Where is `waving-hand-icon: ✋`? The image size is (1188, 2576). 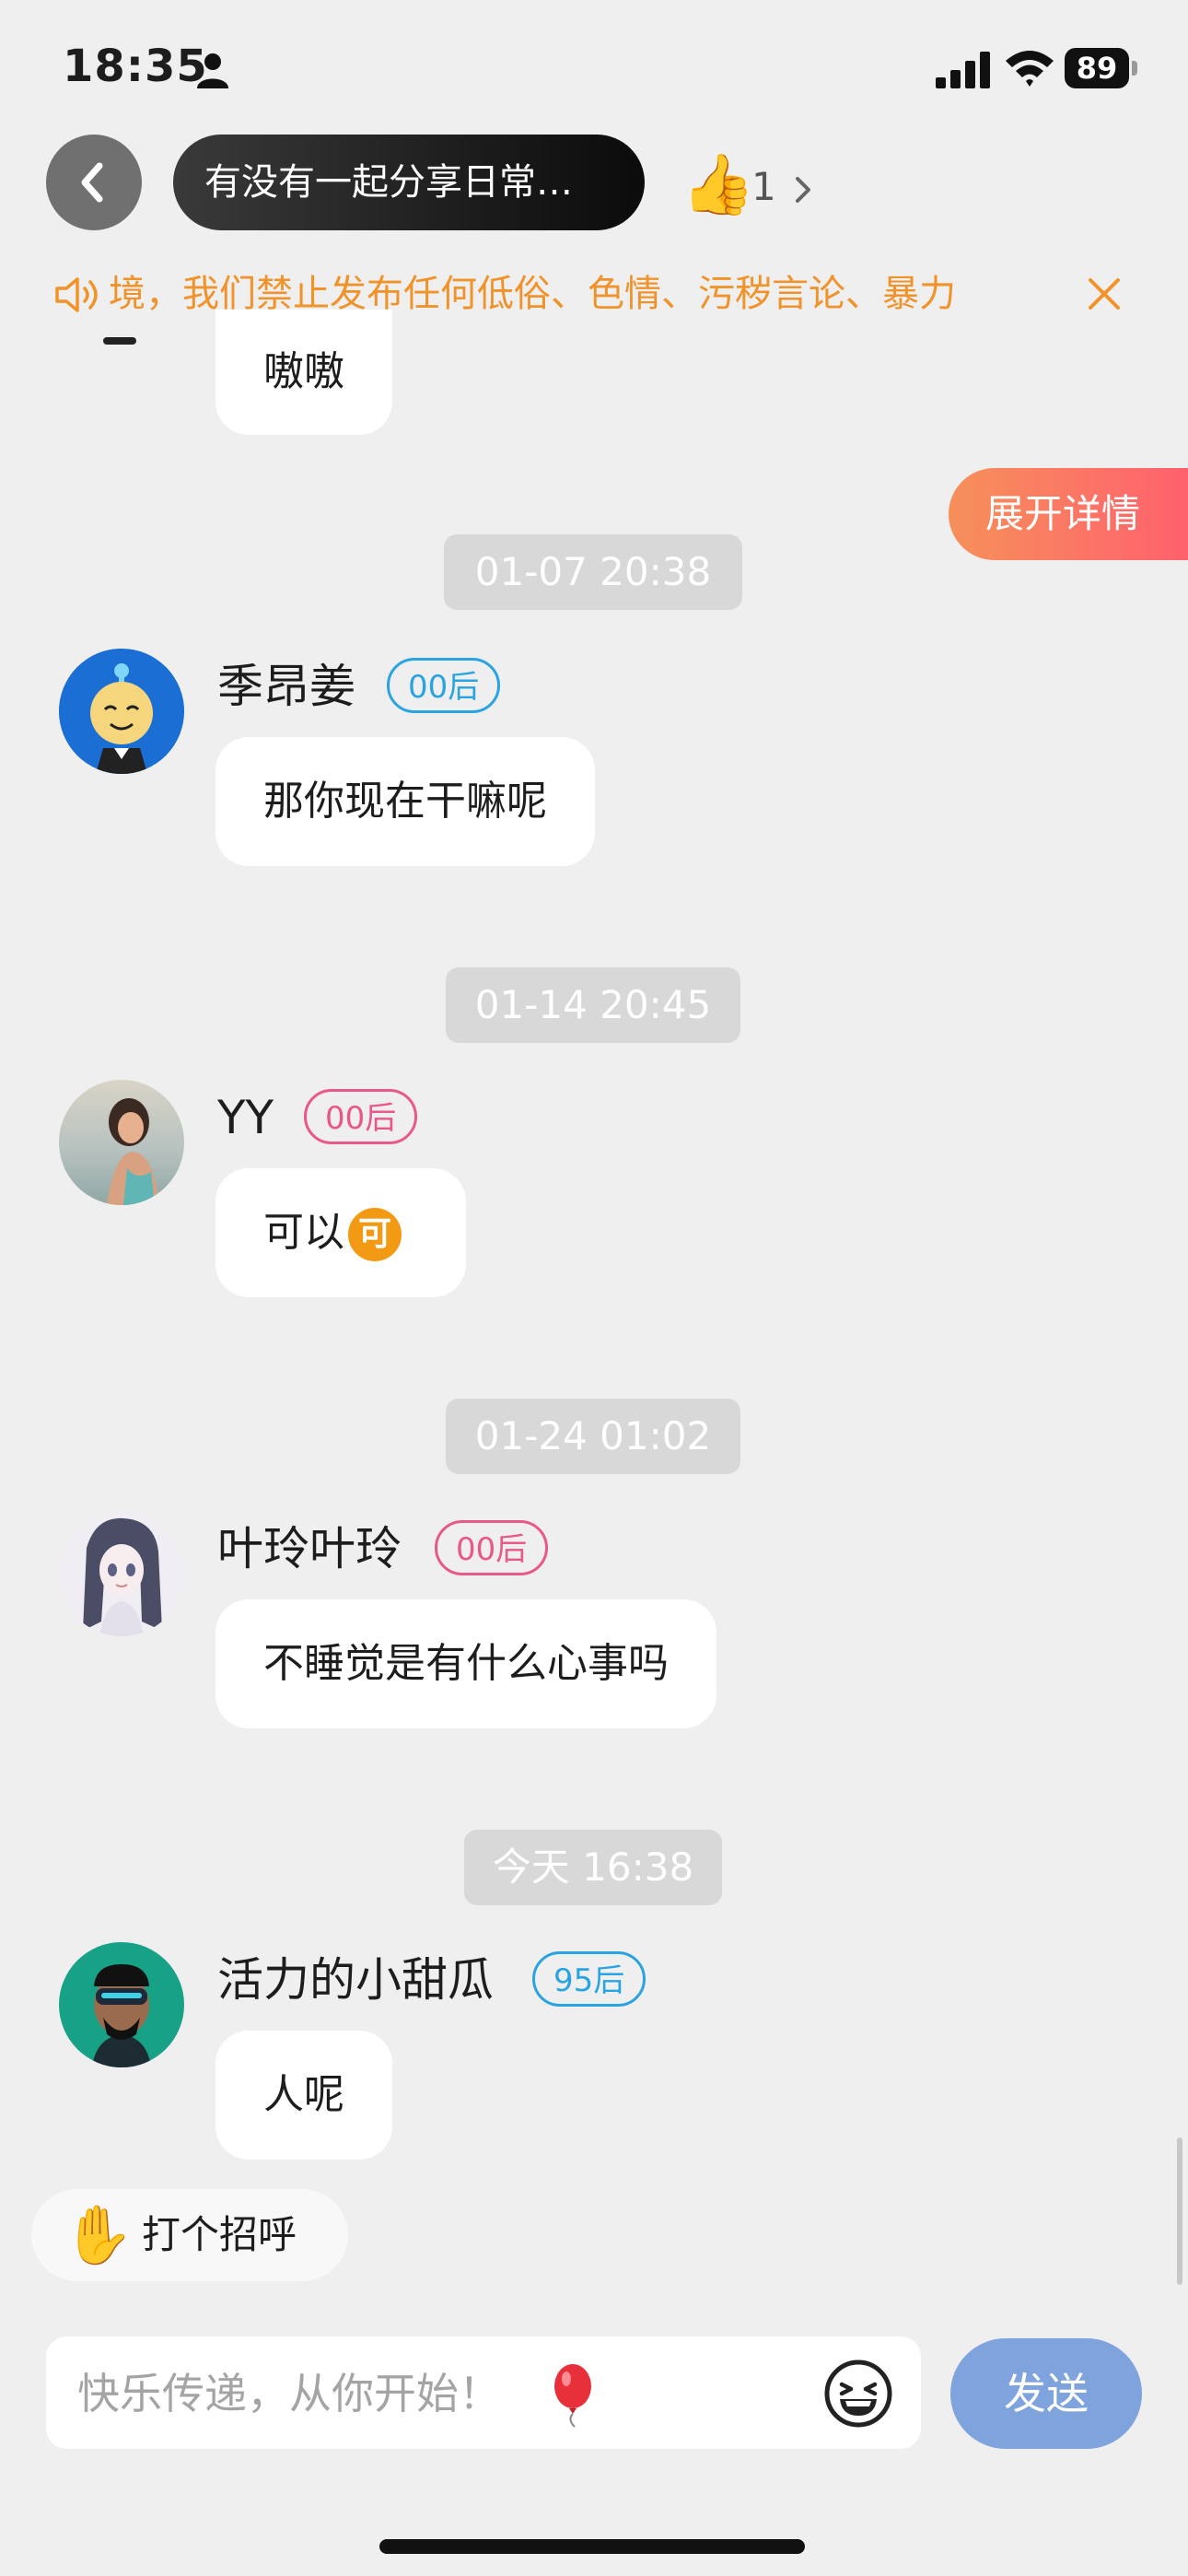 waving-hand-icon: ✋ is located at coordinates (98, 2235).